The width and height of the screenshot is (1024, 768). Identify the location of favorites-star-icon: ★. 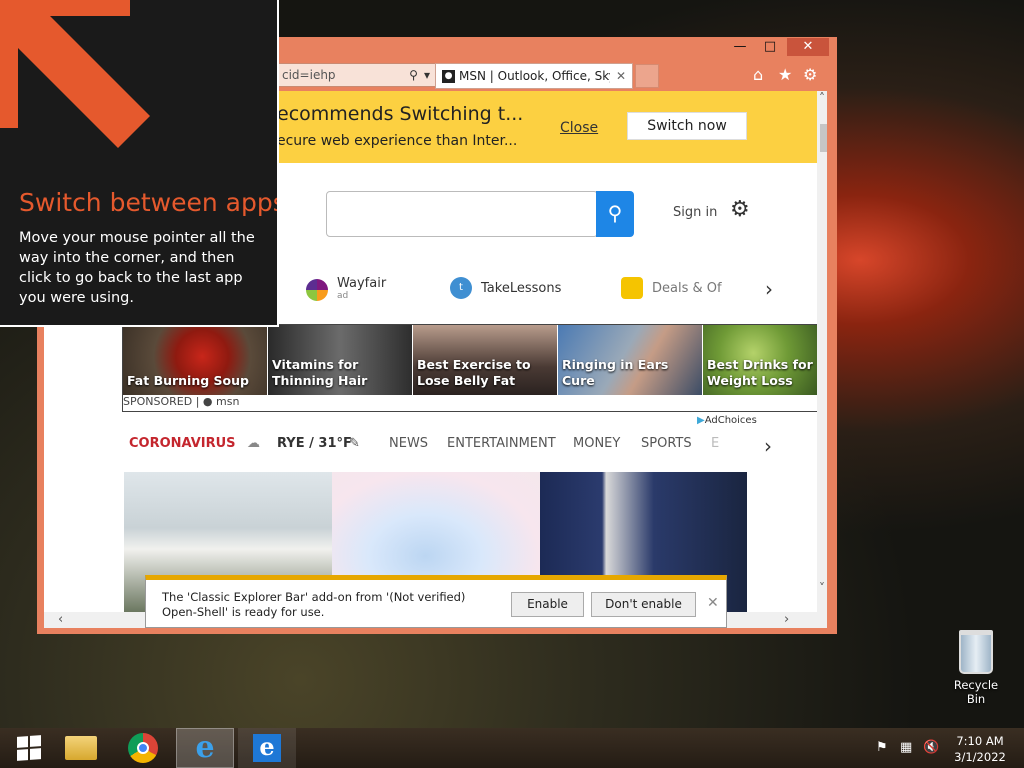
(785, 74).